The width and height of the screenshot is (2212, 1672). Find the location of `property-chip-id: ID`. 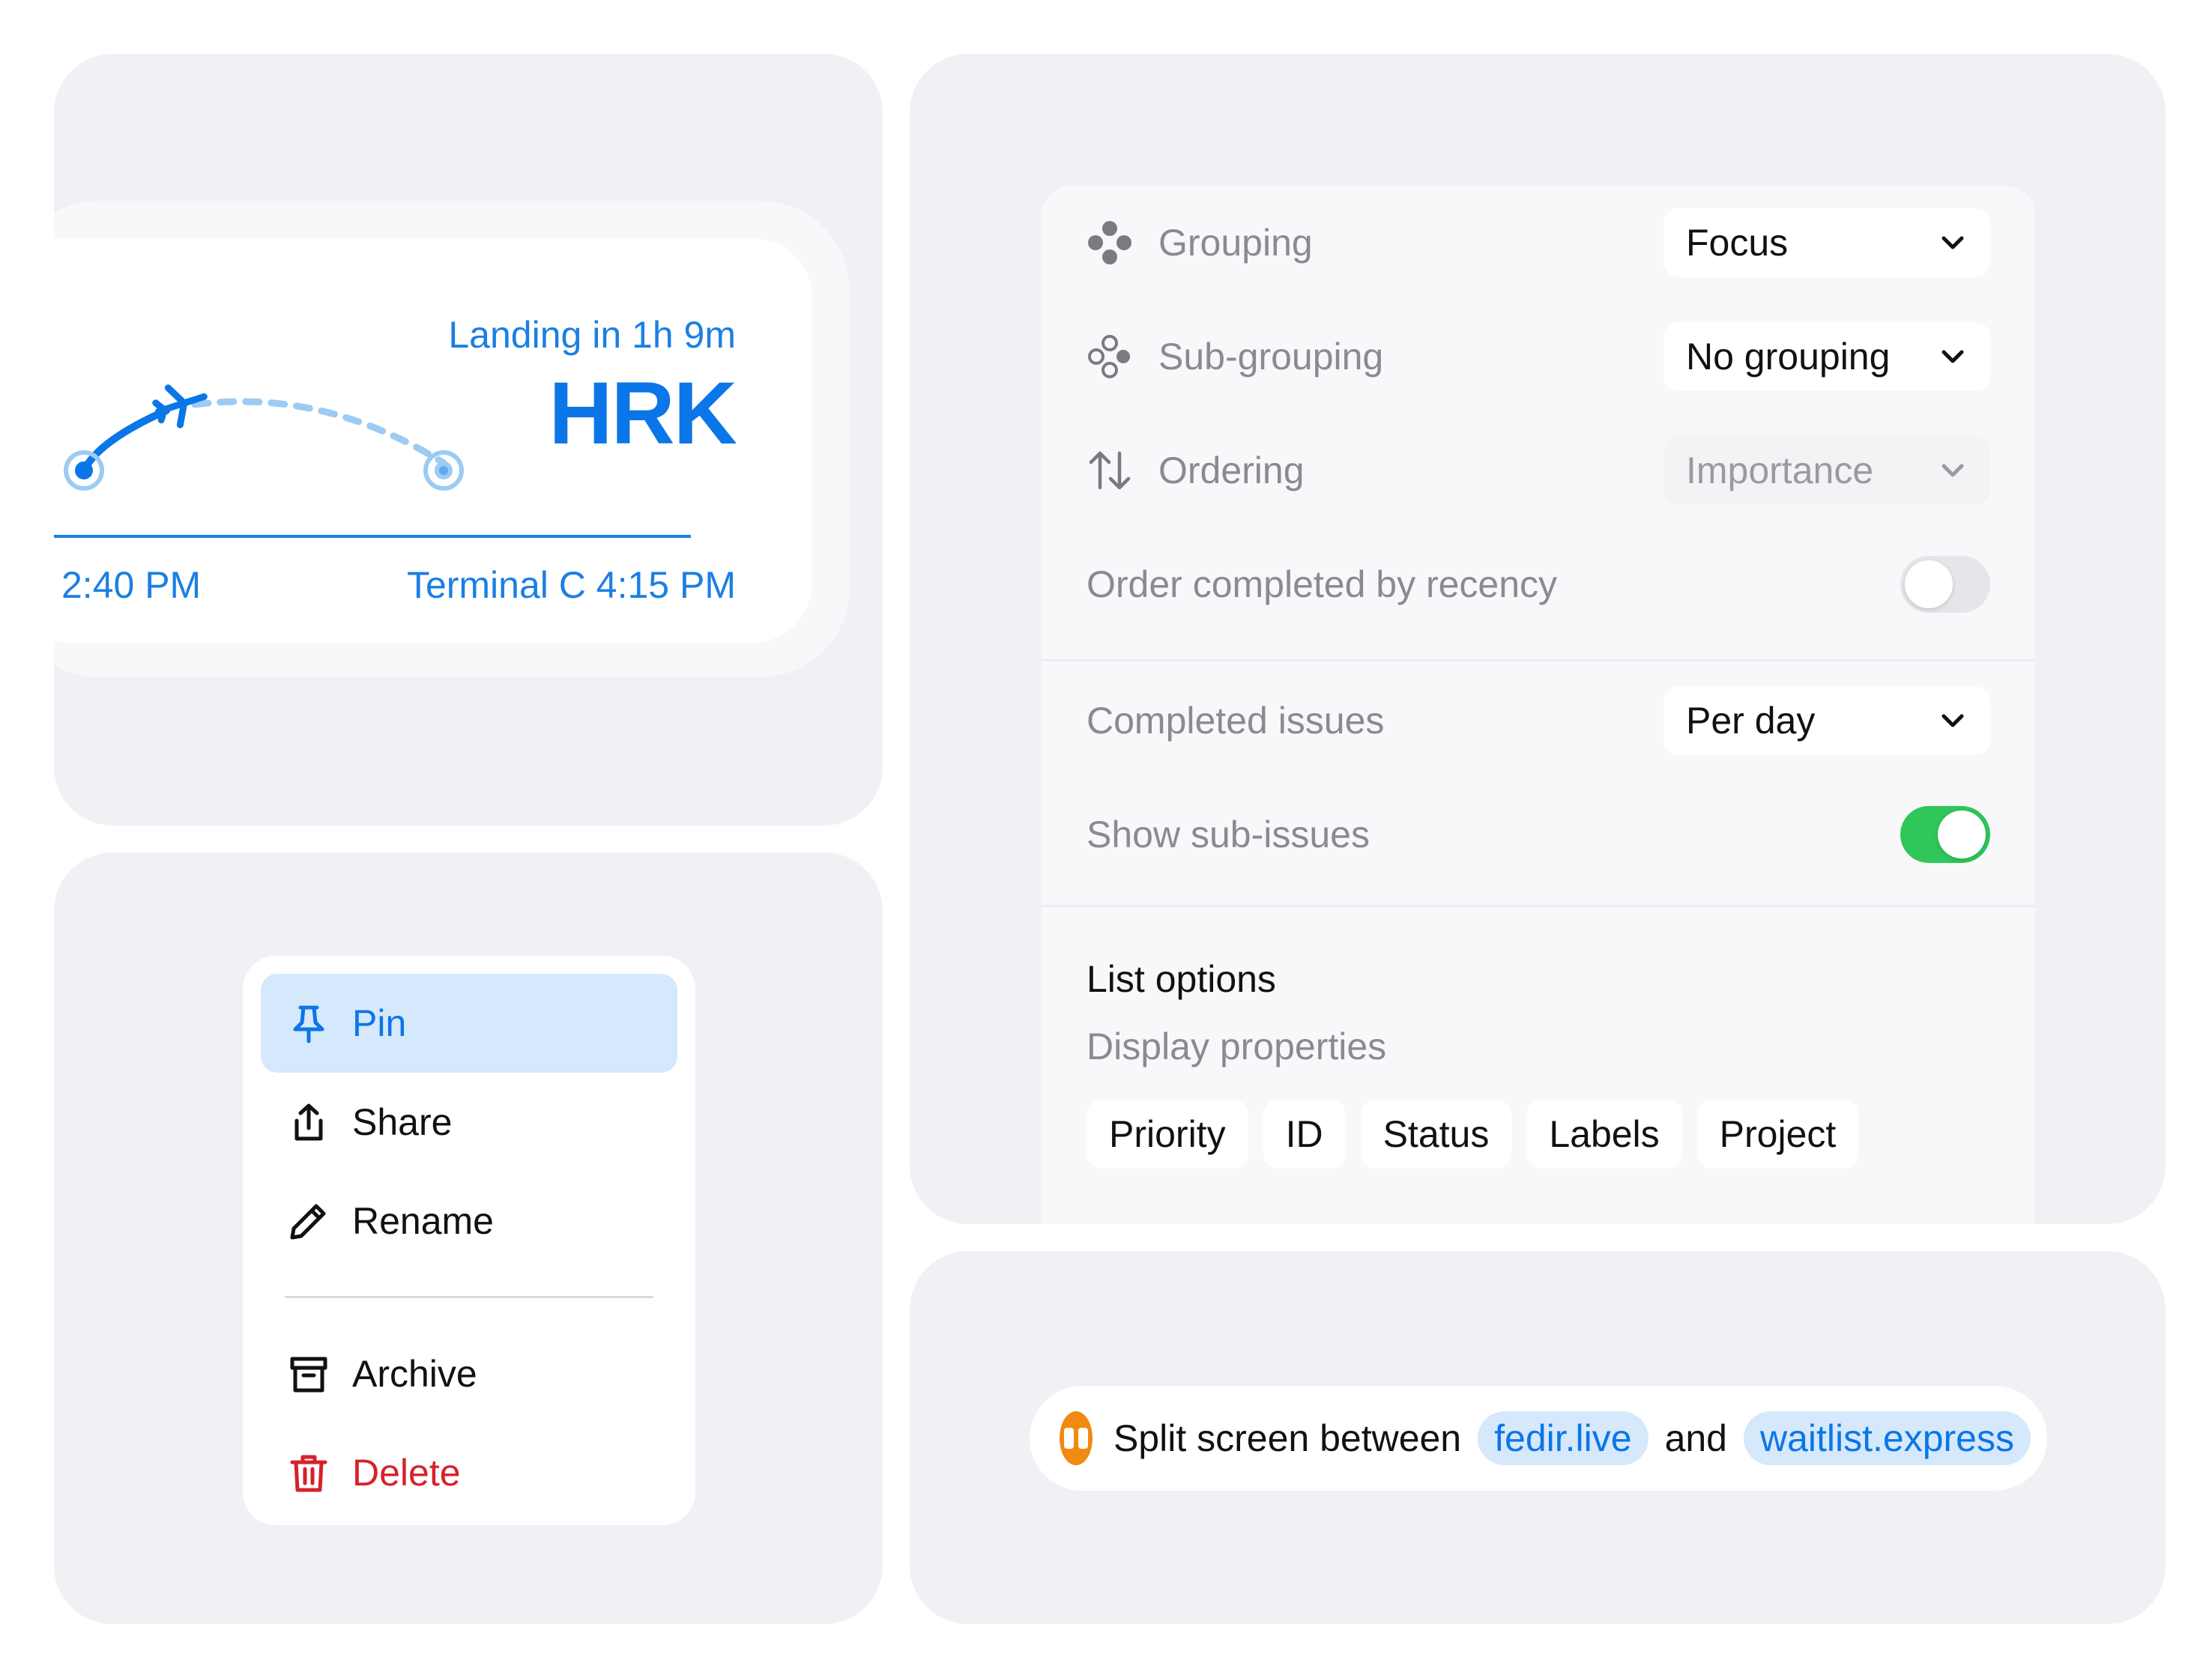

property-chip-id: ID is located at coordinates (1305, 1134).